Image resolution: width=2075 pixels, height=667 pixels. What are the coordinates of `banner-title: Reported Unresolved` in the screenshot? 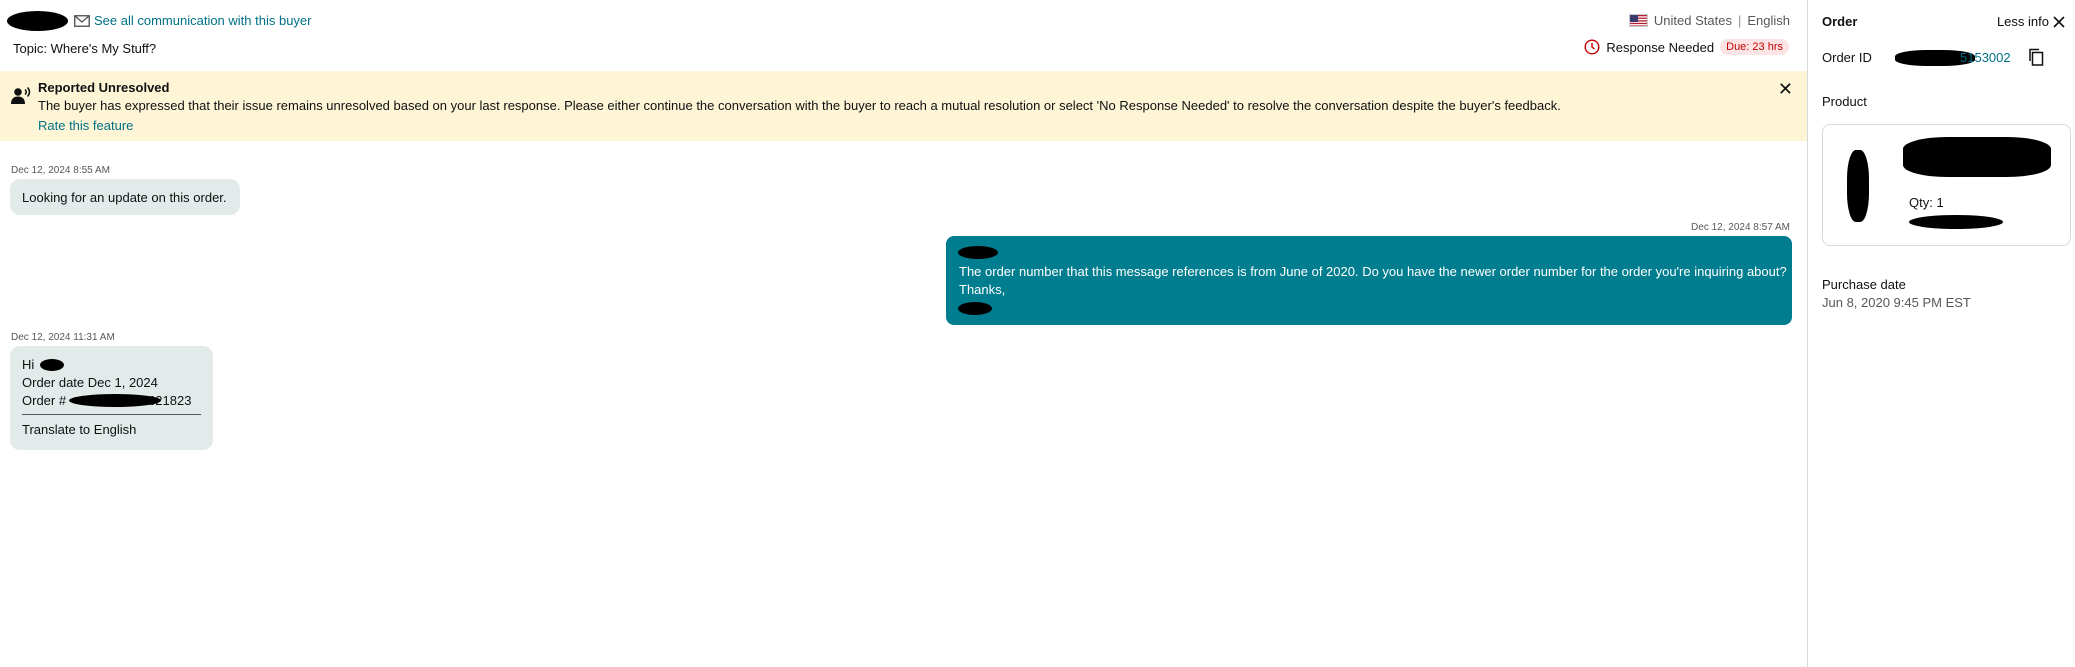 It's located at (104, 87).